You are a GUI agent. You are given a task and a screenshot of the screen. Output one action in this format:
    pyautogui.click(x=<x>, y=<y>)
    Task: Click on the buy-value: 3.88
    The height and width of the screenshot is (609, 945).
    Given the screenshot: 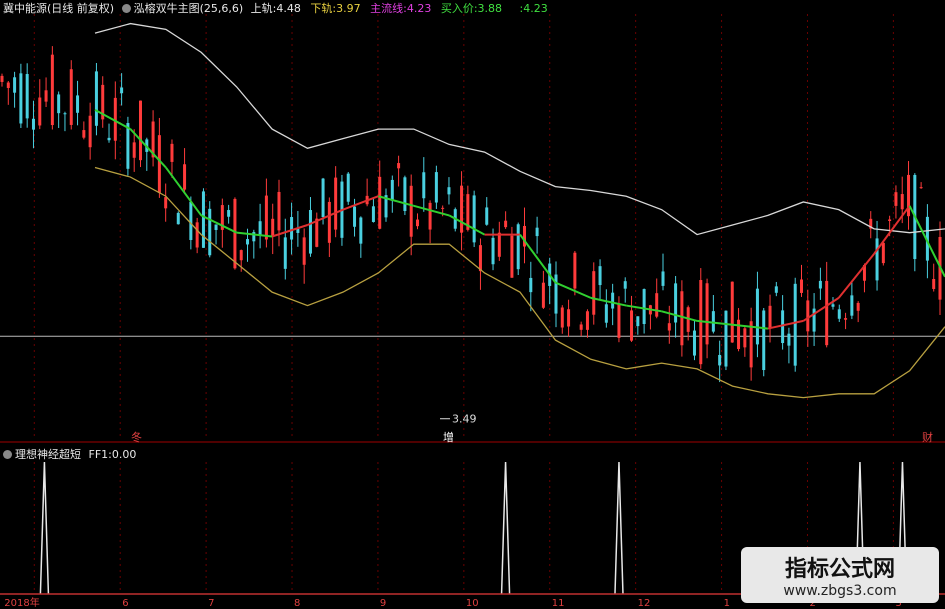 What is the action you would take?
    pyautogui.click(x=490, y=8)
    